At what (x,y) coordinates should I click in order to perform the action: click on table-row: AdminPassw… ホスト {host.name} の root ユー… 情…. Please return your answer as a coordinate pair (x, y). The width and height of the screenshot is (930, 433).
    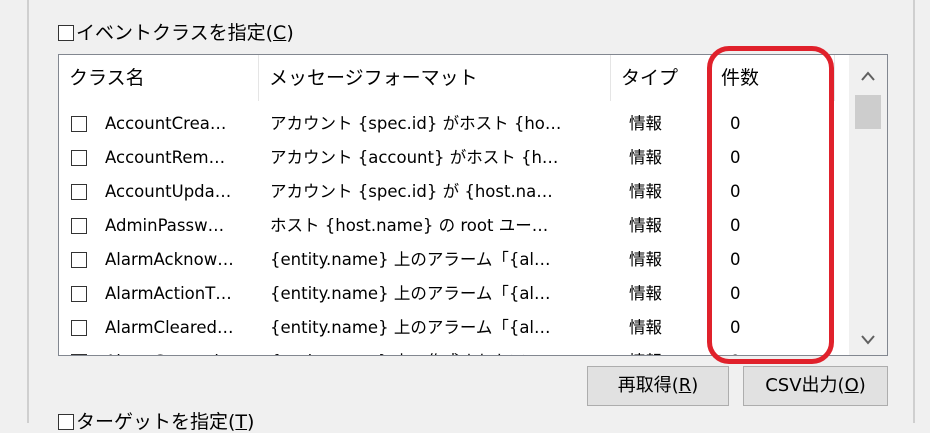
    Looking at the image, I should click on (454, 226).